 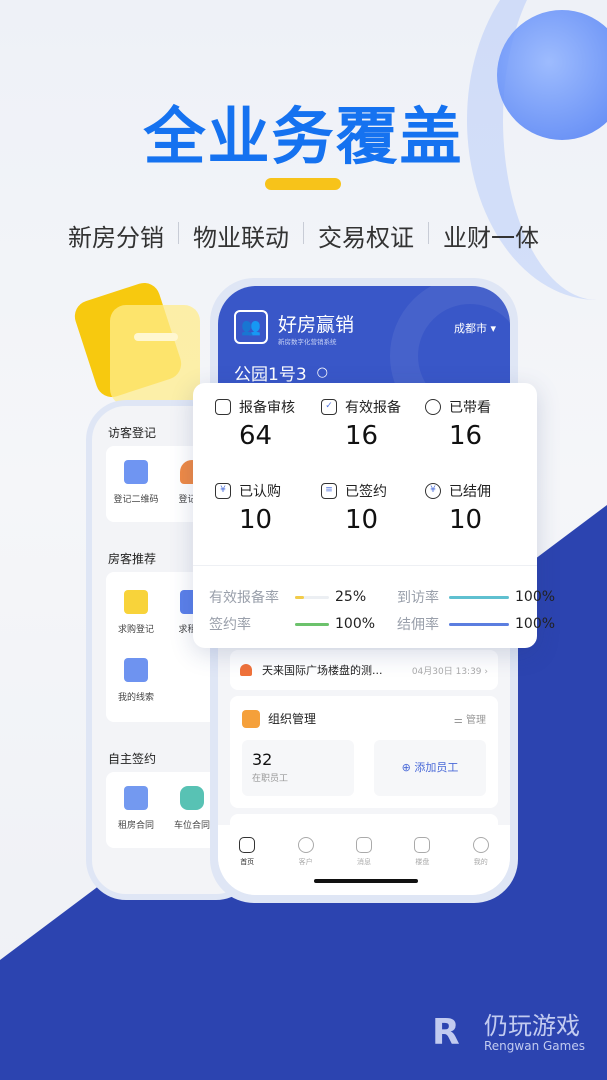 I want to click on notice-bar: 天来国际广场楼盘的测... 04月30日 13:39 ›, so click(x=364, y=670).